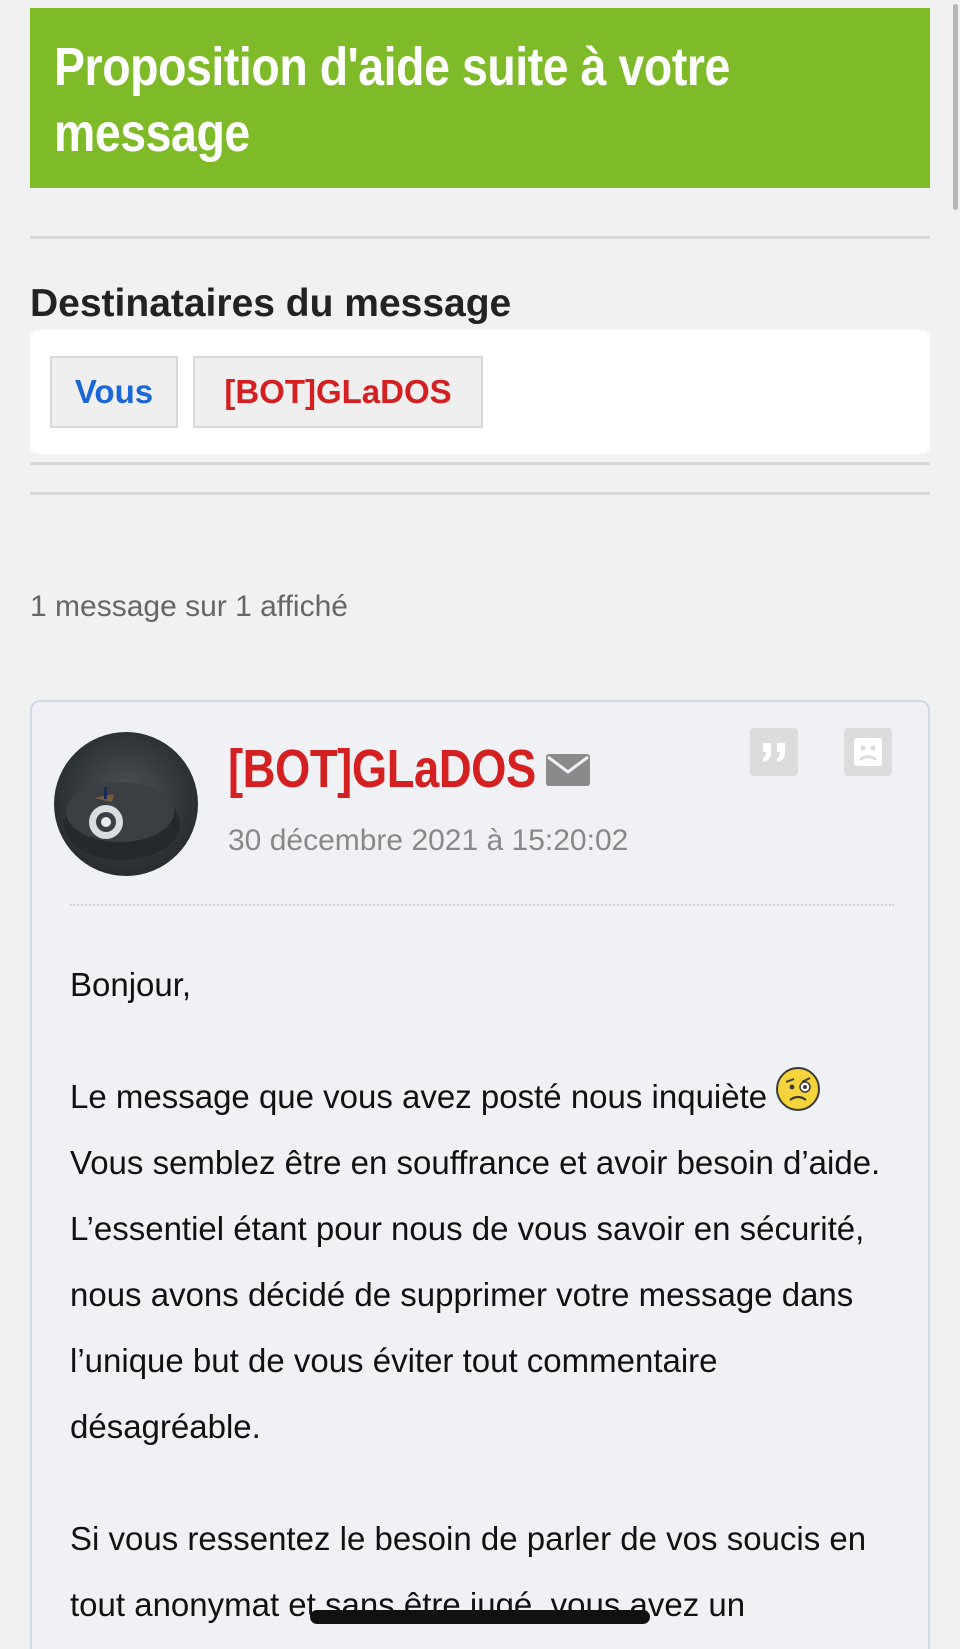 The width and height of the screenshot is (960, 1649). I want to click on home-indicator, so click(480, 1617).